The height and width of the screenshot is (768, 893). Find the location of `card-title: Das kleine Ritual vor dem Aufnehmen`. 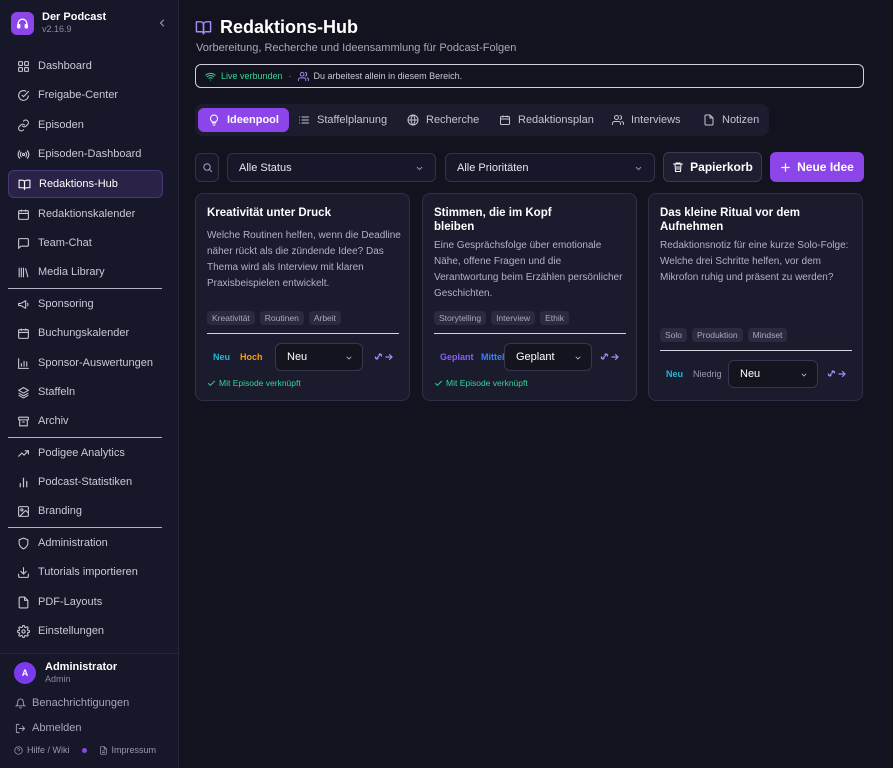

card-title: Das kleine Ritual vor dem Aufnehmen is located at coordinates (730, 220).